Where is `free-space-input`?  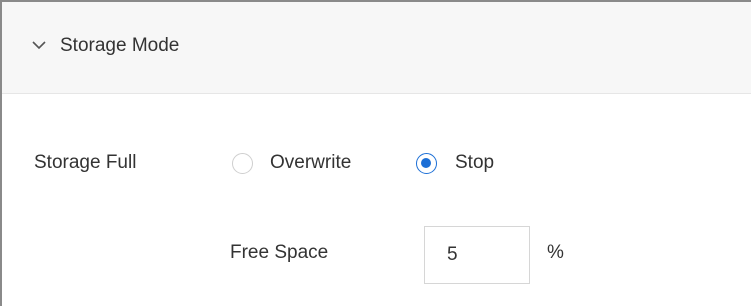 free-space-input is located at coordinates (477, 255).